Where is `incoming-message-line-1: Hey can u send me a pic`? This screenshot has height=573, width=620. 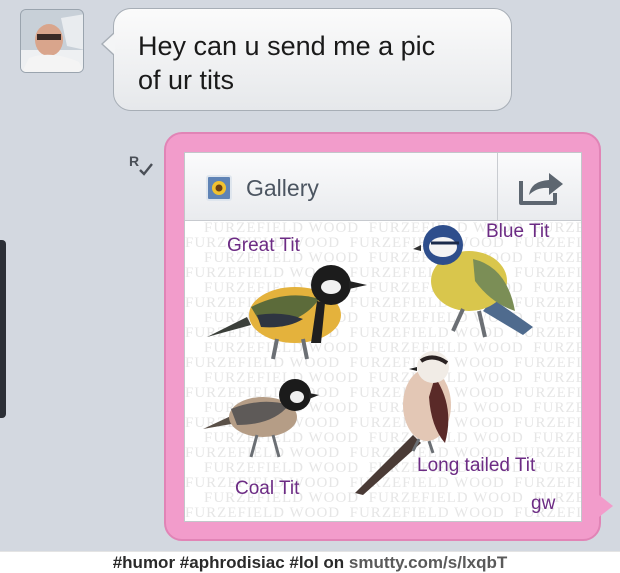 incoming-message-line-1: Hey can u send me a pic is located at coordinates (287, 46).